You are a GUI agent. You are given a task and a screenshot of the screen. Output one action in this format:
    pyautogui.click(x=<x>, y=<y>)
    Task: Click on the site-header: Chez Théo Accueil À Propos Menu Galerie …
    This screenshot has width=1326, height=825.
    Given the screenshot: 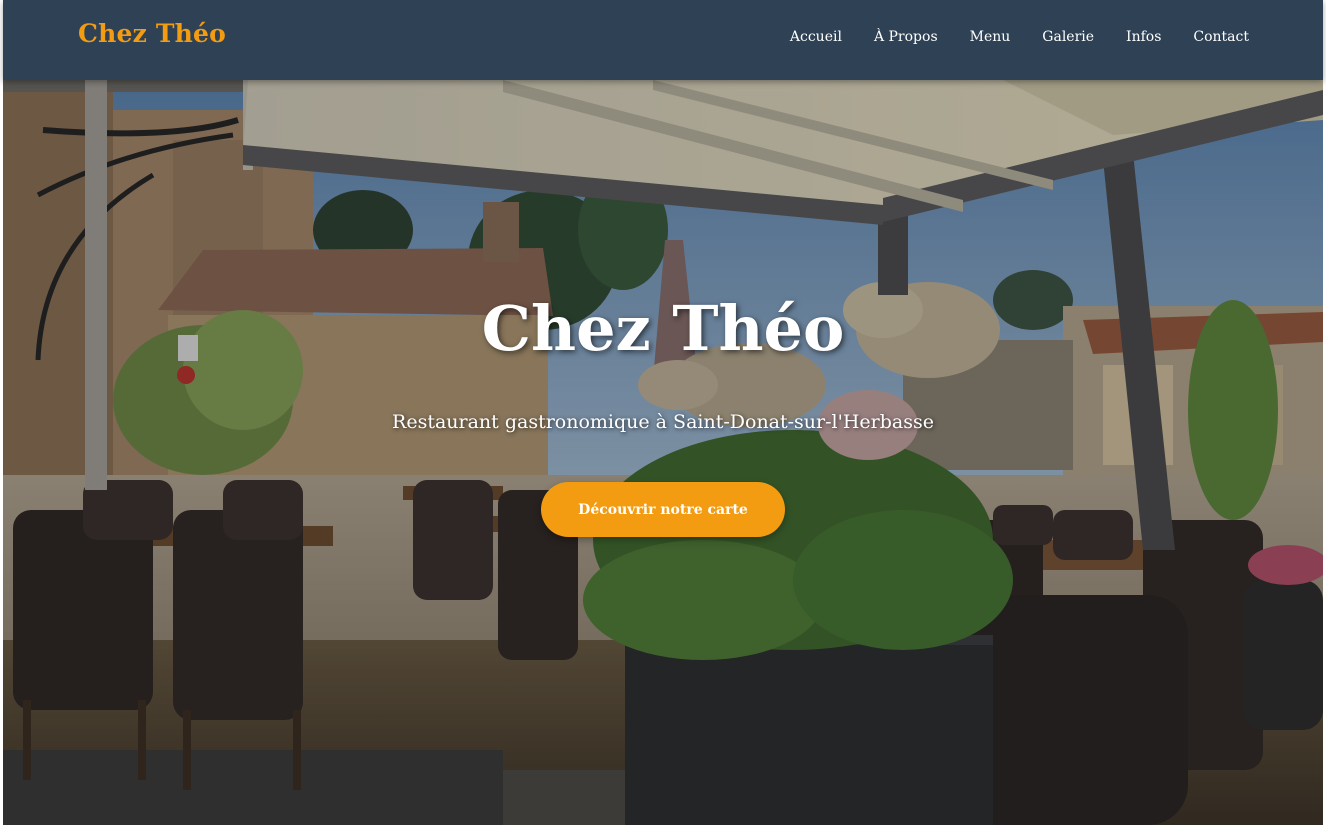 What is the action you would take?
    pyautogui.click(x=663, y=40)
    